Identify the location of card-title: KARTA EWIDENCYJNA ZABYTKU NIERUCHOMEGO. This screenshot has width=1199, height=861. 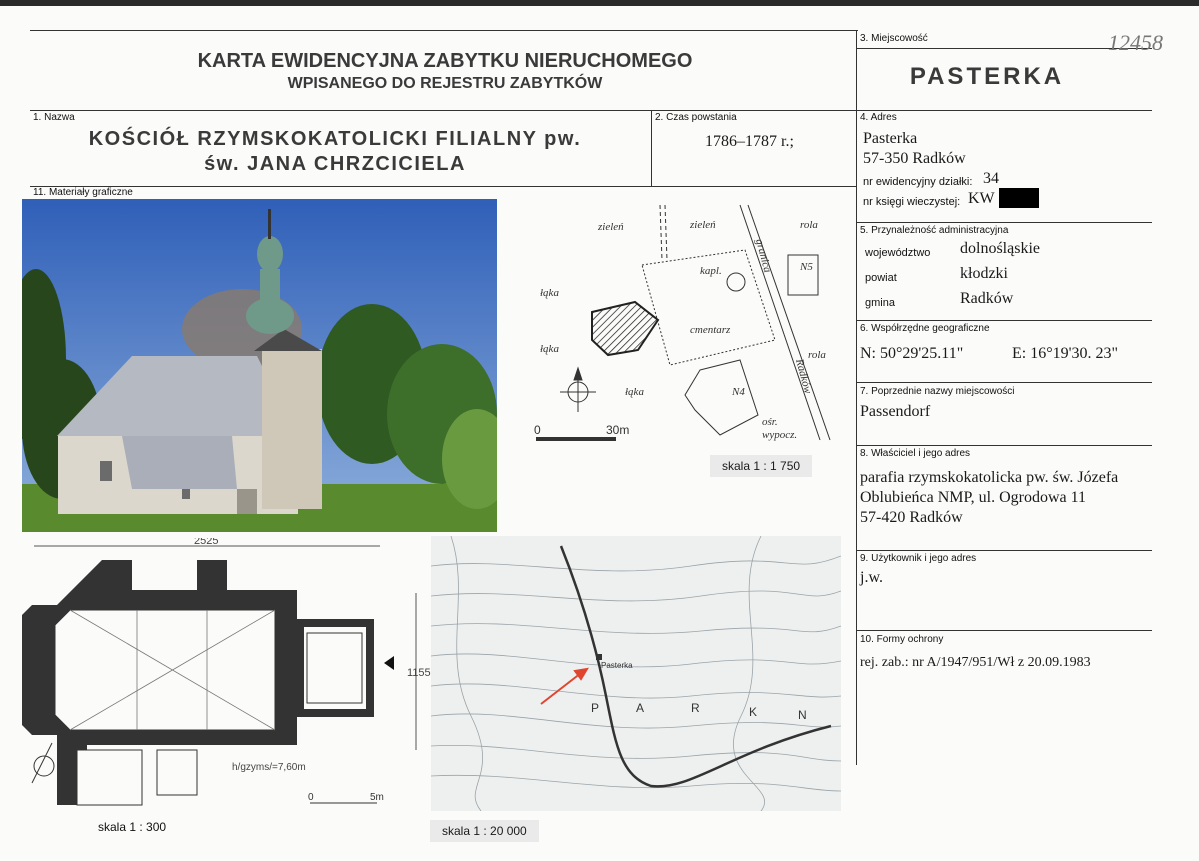
(445, 61).